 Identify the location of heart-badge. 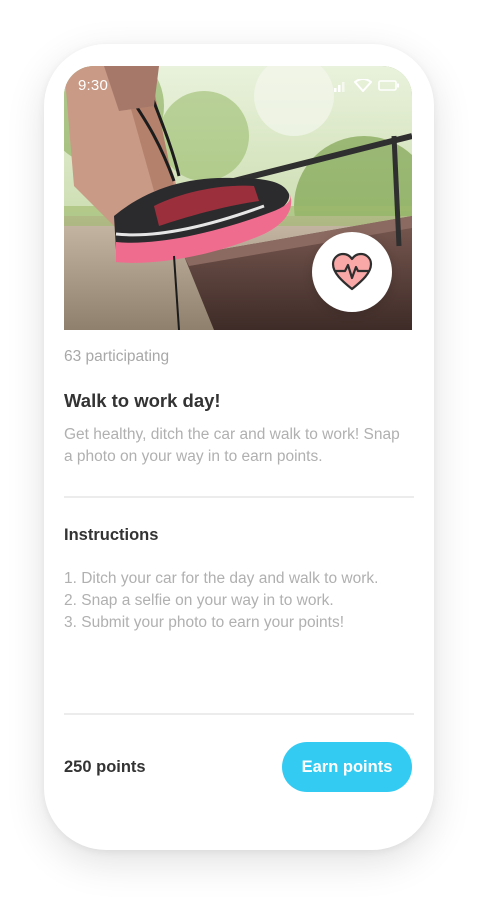
(352, 272).